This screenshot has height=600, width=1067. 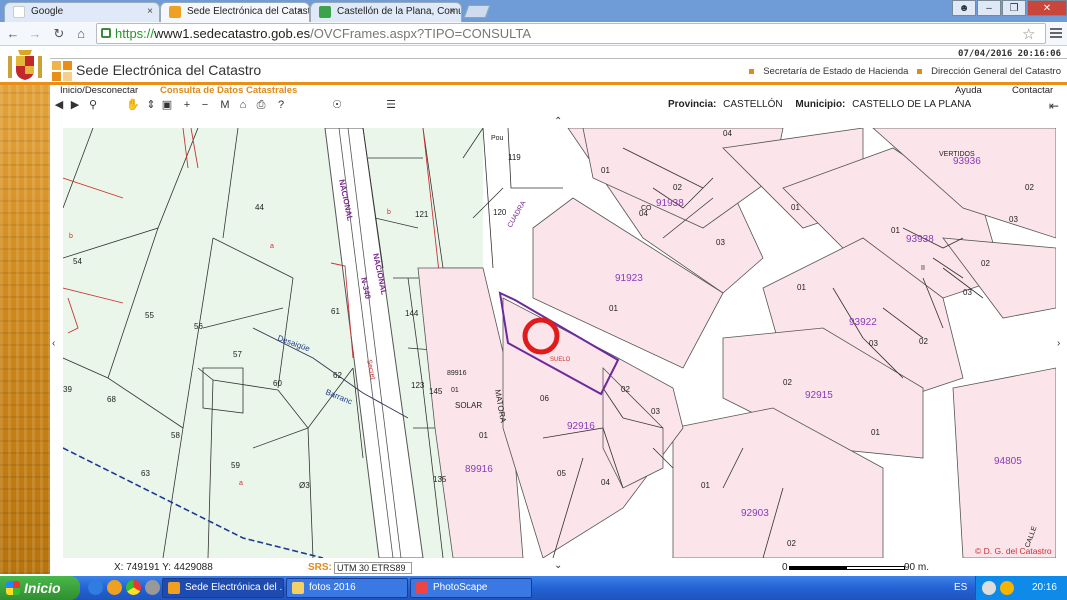 What do you see at coordinates (19, 12) in the screenshot?
I see `google-favicon-icon` at bounding box center [19, 12].